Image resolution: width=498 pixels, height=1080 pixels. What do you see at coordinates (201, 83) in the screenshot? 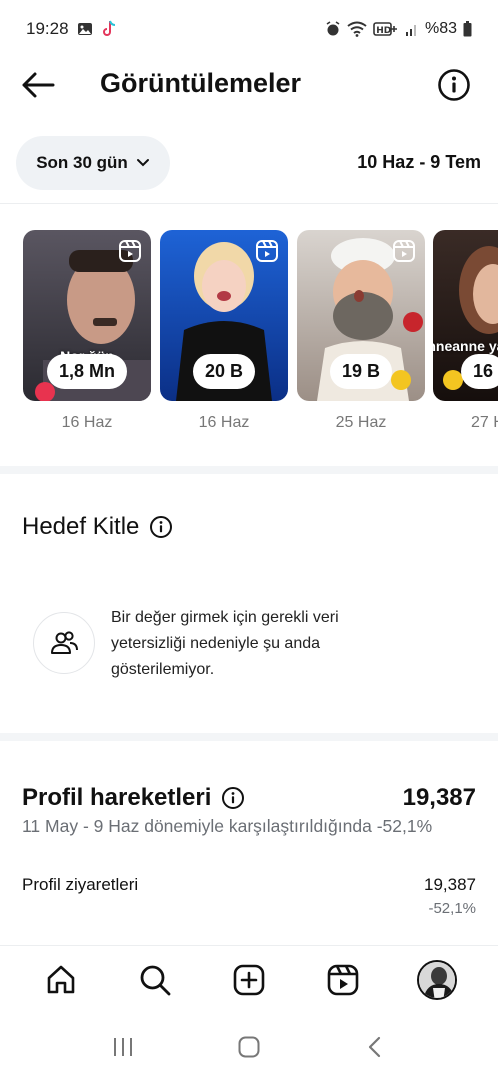
I see `page-title: Görüntülemeler` at bounding box center [201, 83].